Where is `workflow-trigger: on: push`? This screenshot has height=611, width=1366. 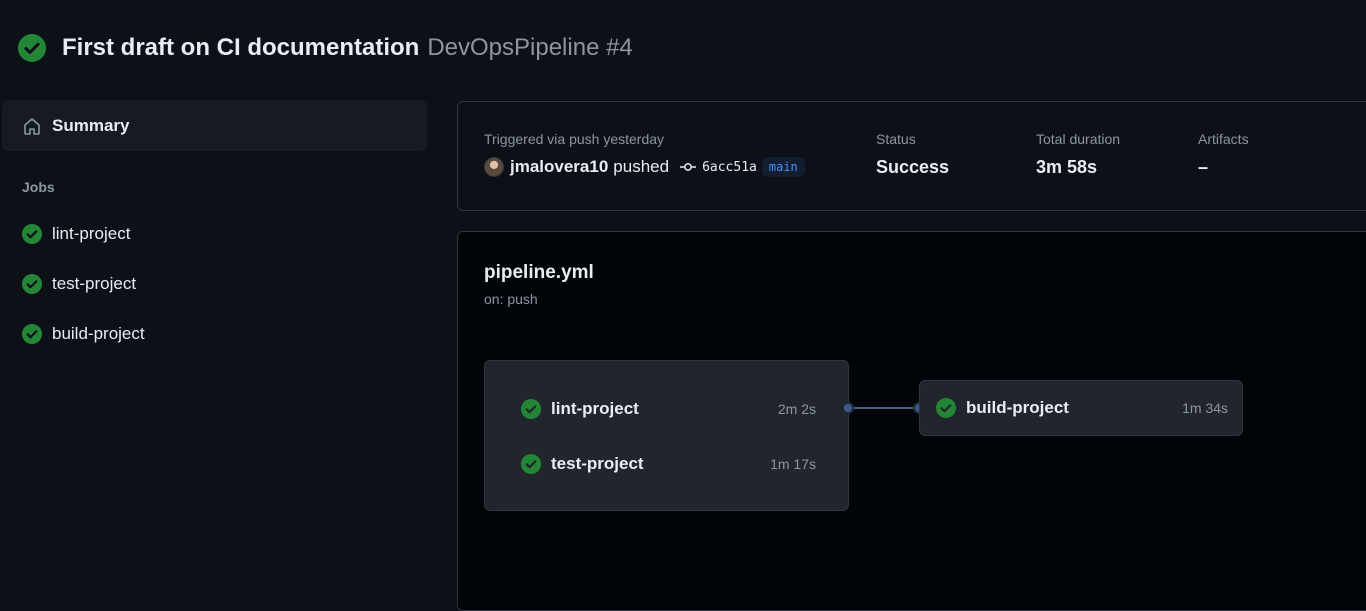
workflow-trigger: on: push is located at coordinates (511, 299).